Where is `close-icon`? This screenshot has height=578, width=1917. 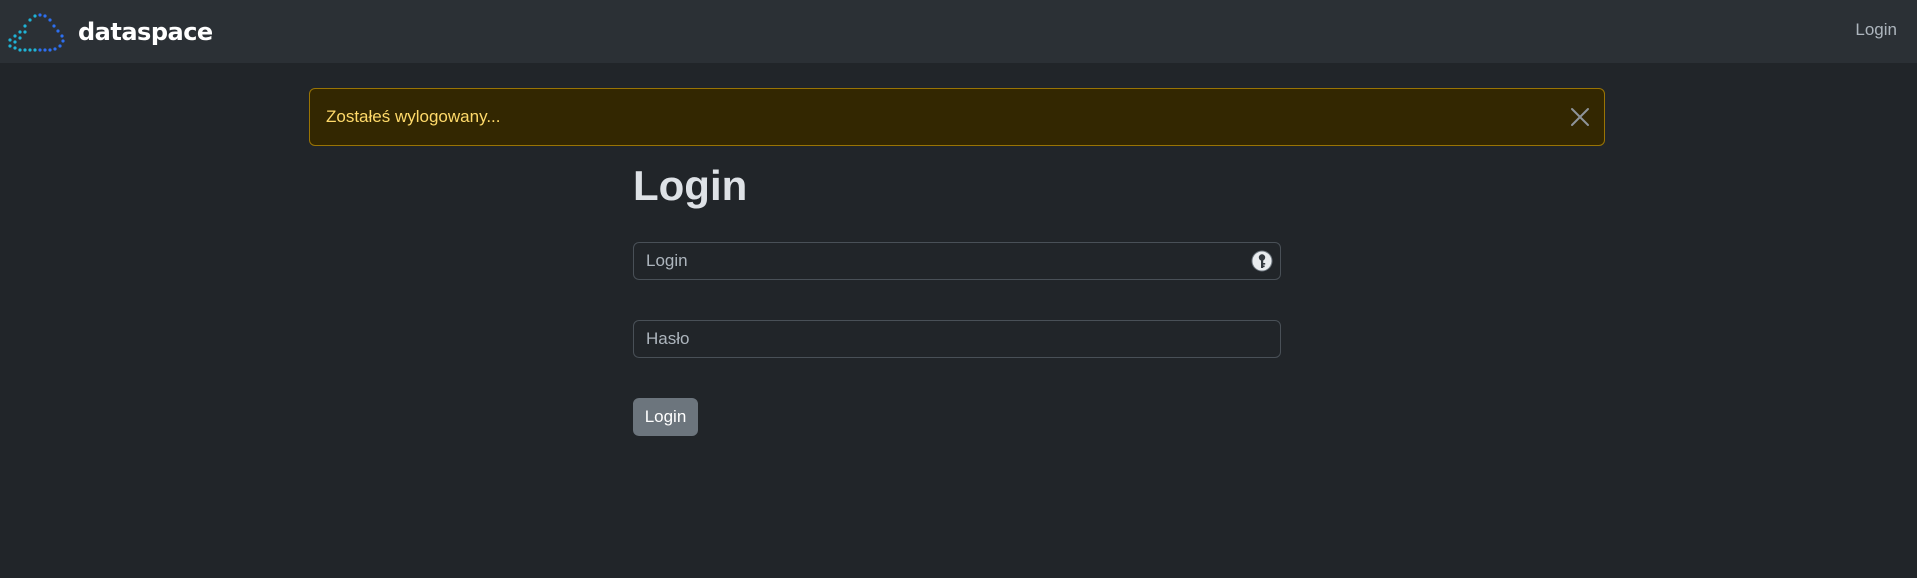
close-icon is located at coordinates (1580, 117).